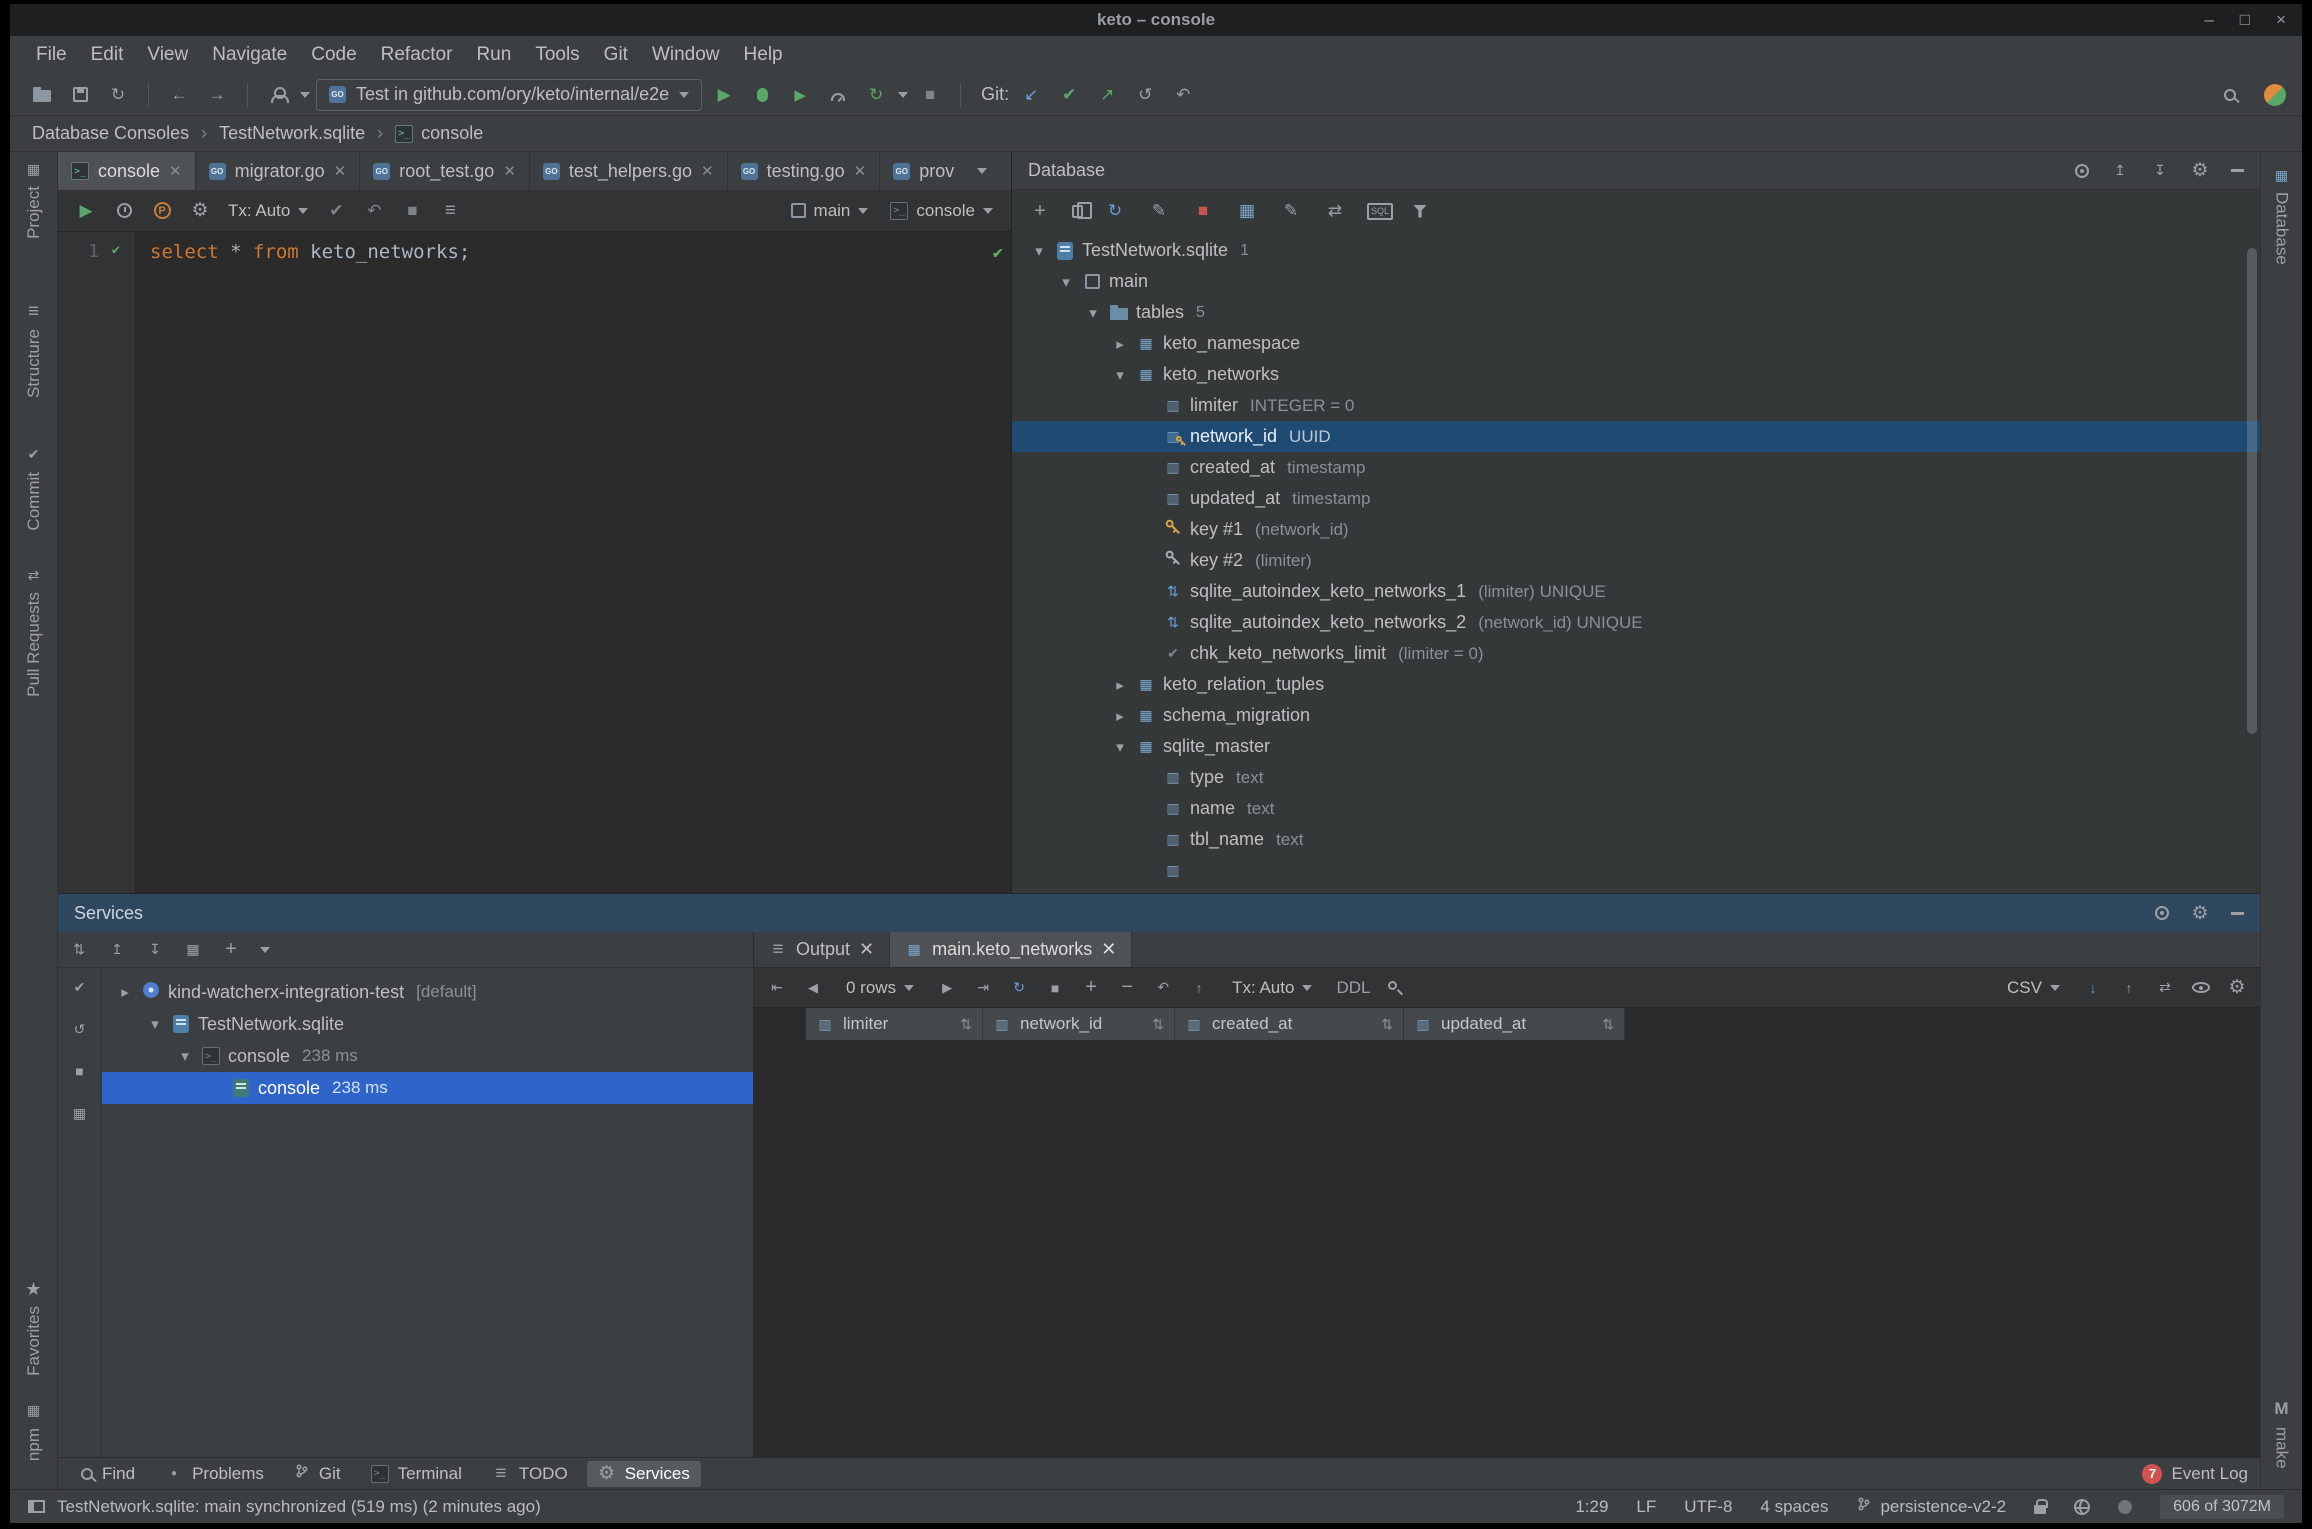 This screenshot has height=1529, width=2312. I want to click on profile-icon, so click(278, 95).